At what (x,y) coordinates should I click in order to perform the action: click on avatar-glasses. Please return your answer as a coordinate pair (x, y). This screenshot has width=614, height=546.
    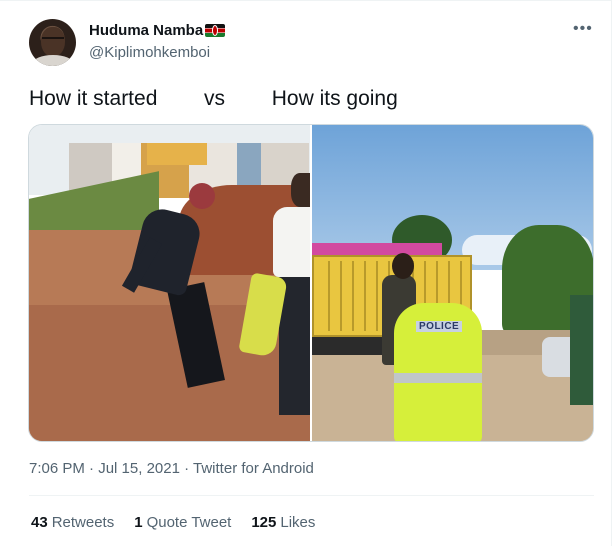
    Looking at the image, I should click on (53, 40).